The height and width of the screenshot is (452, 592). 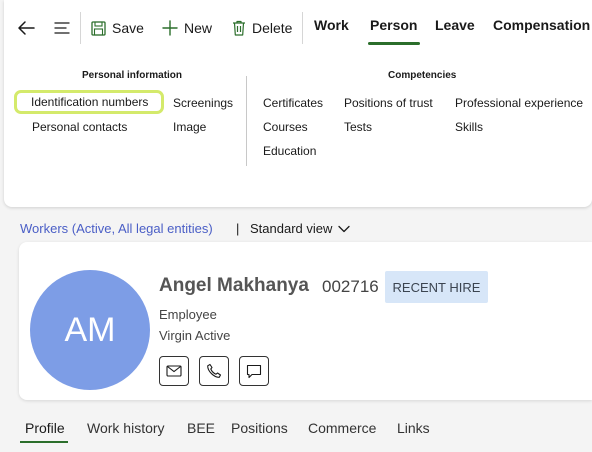 What do you see at coordinates (116, 229) in the screenshot?
I see `breadcrumb-workers-link: Workers (Active, All legal entities)` at bounding box center [116, 229].